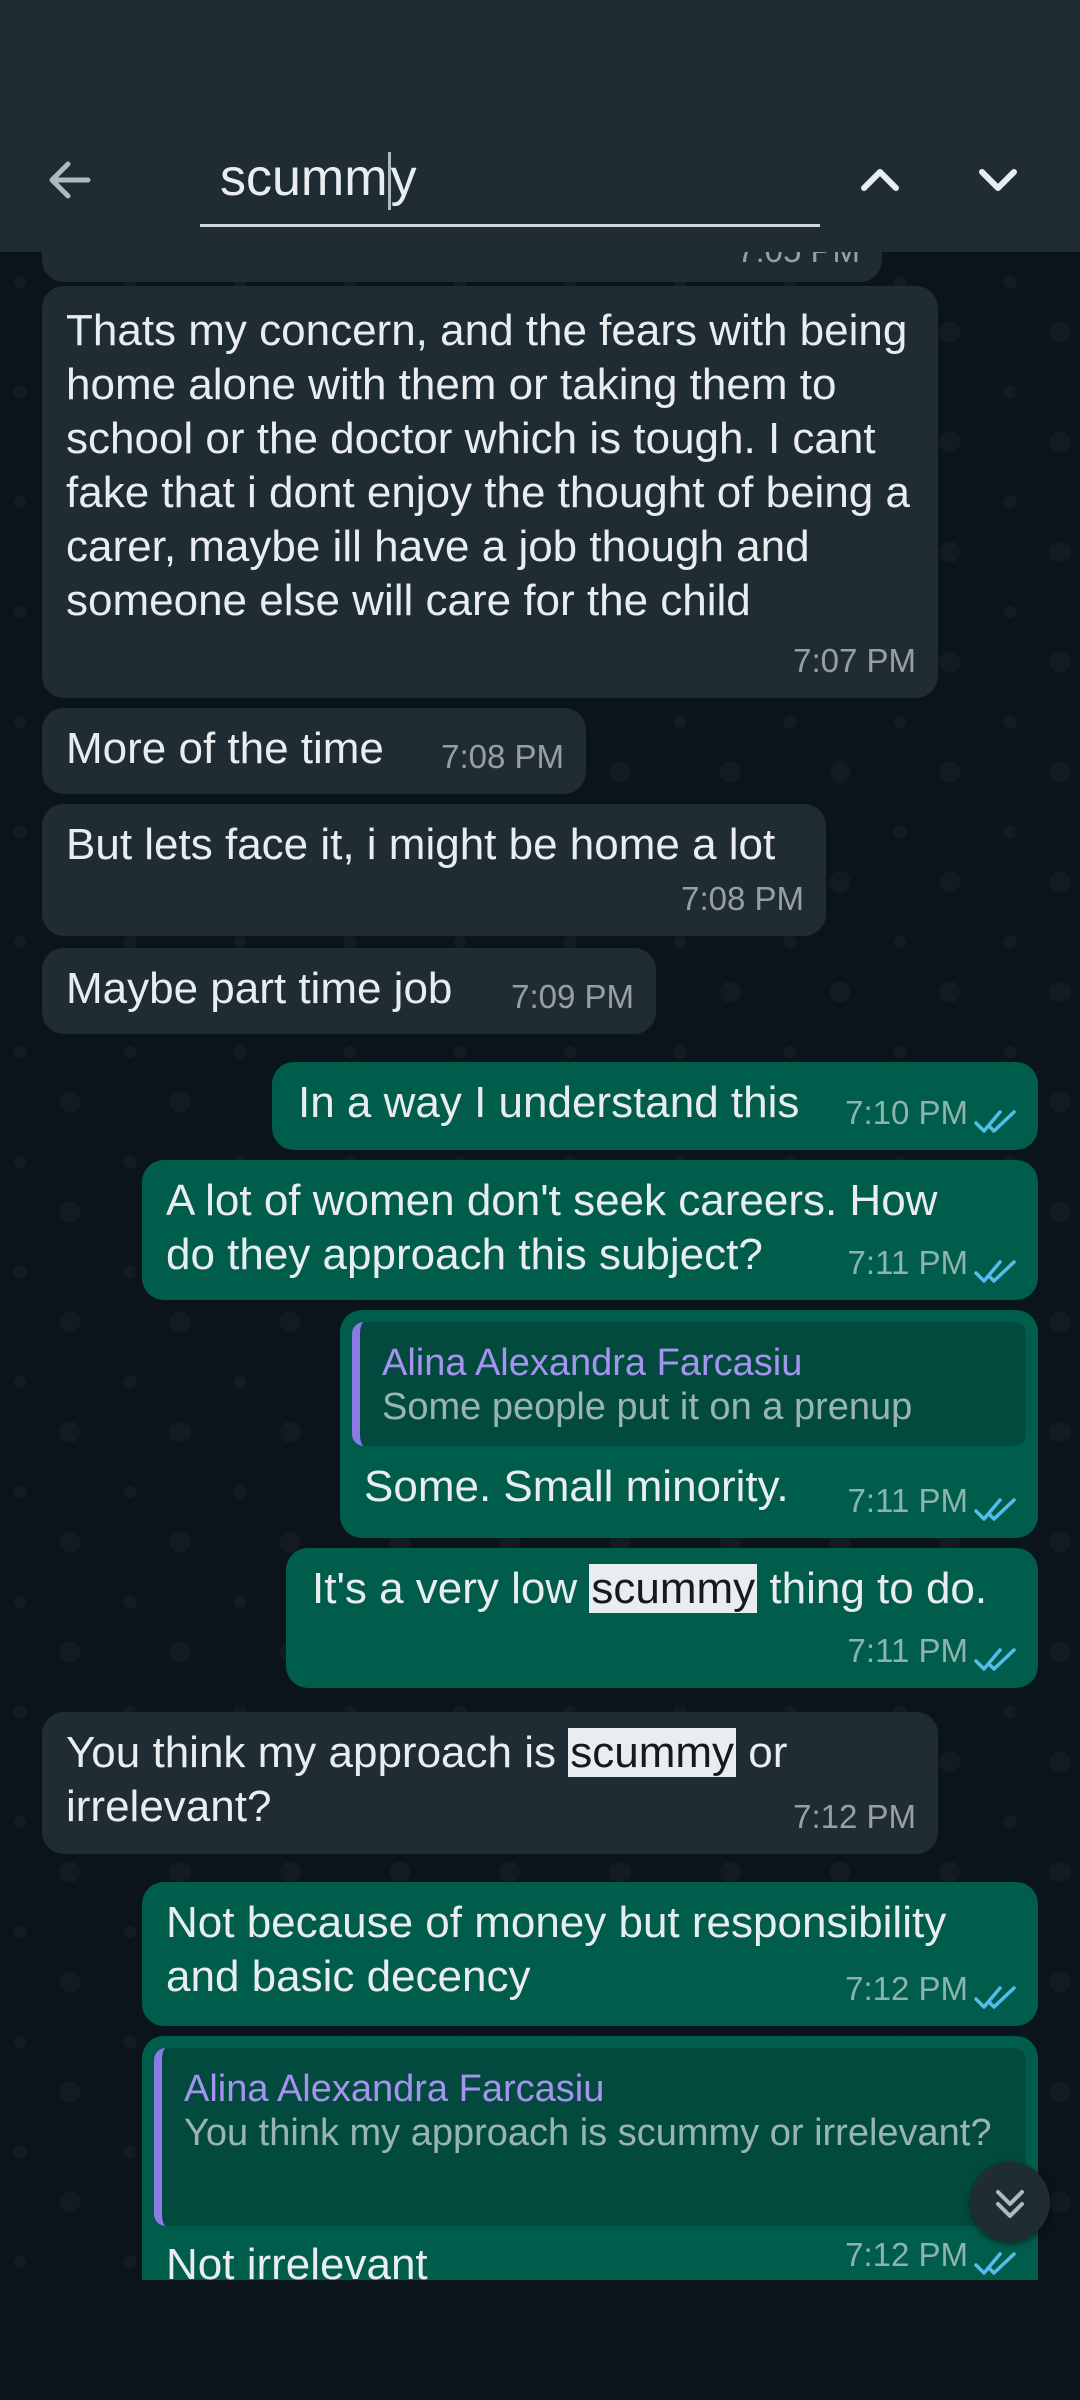  Describe the element at coordinates (549, 1102) in the screenshot. I see `message-text: In a way I understand this` at that location.